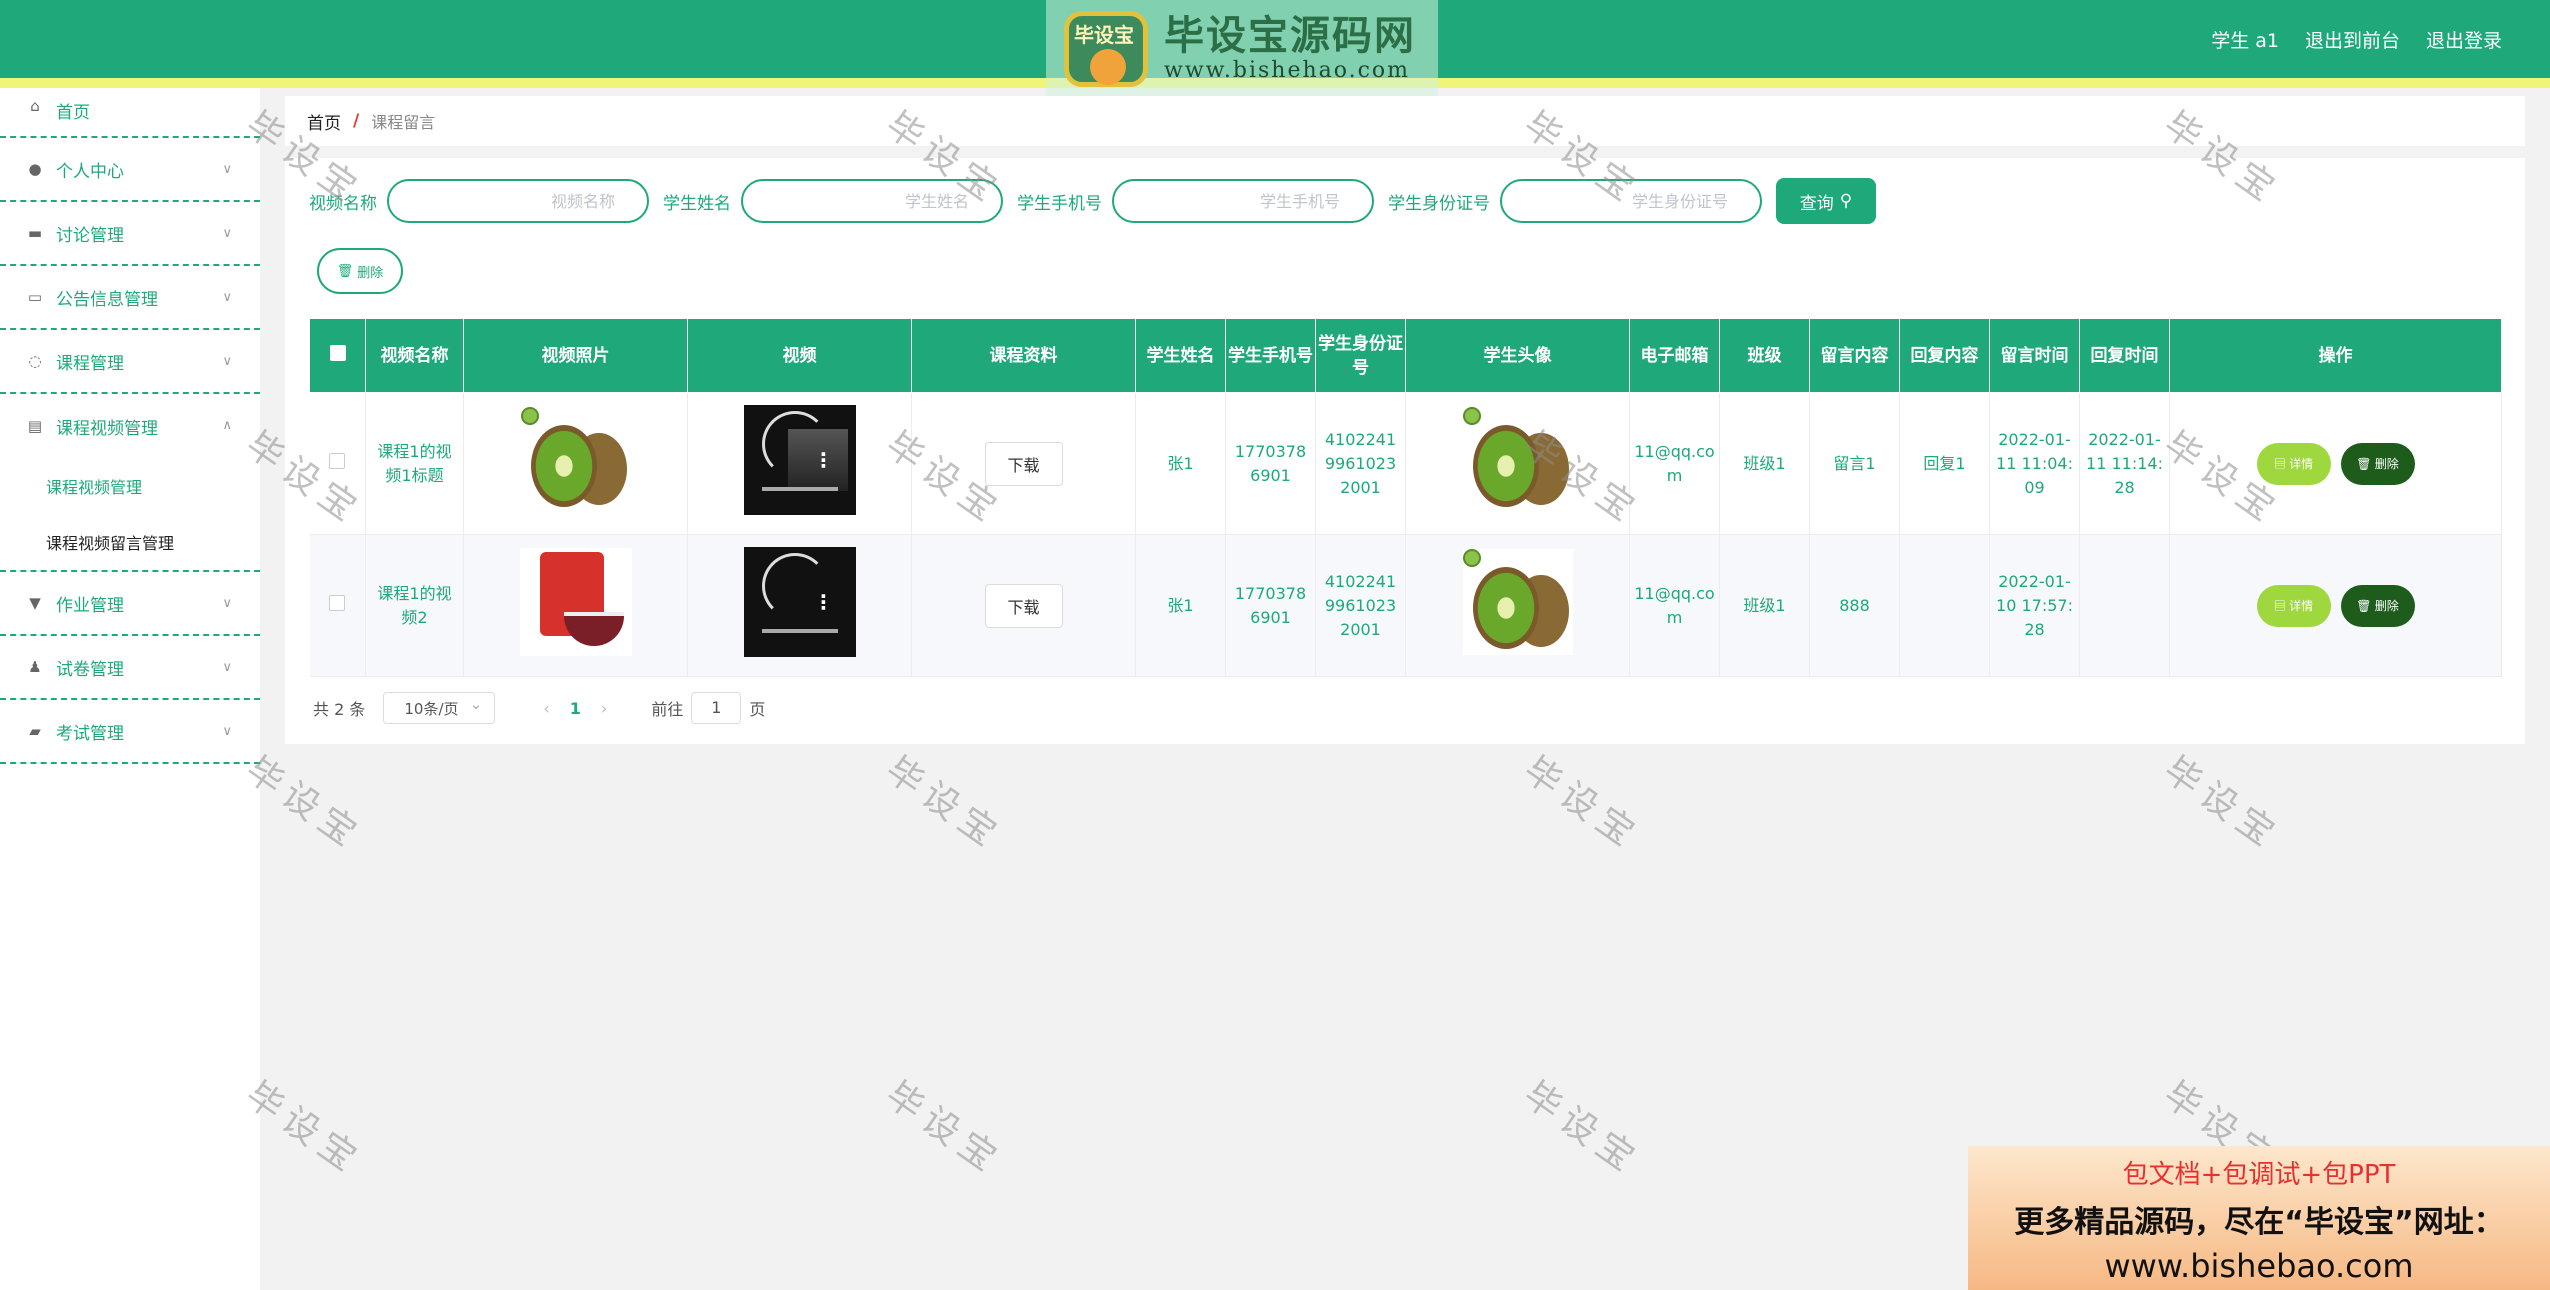 This screenshot has height=1290, width=2550. I want to click on query-button: 查询 ⚲, so click(1826, 201).